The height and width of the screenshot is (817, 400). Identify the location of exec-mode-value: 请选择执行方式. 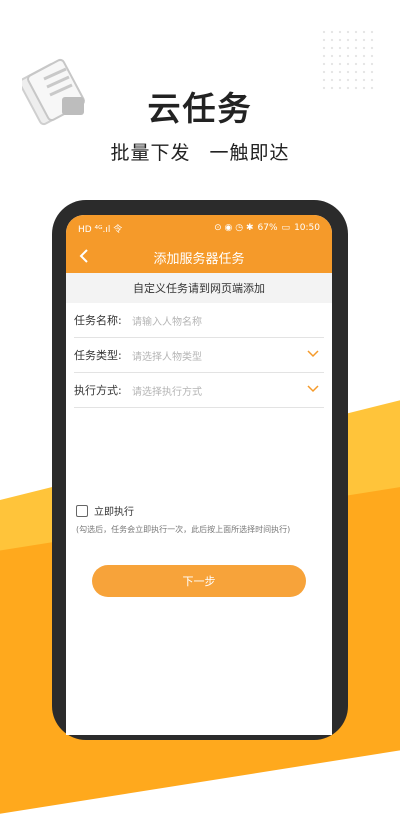
(167, 390).